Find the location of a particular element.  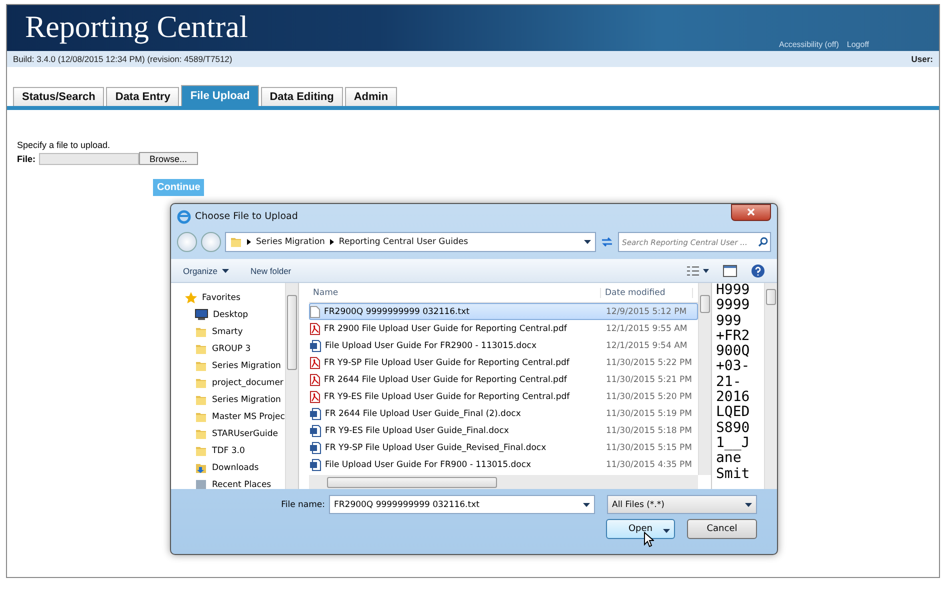

nav-item: Recent Places is located at coordinates (228, 482).